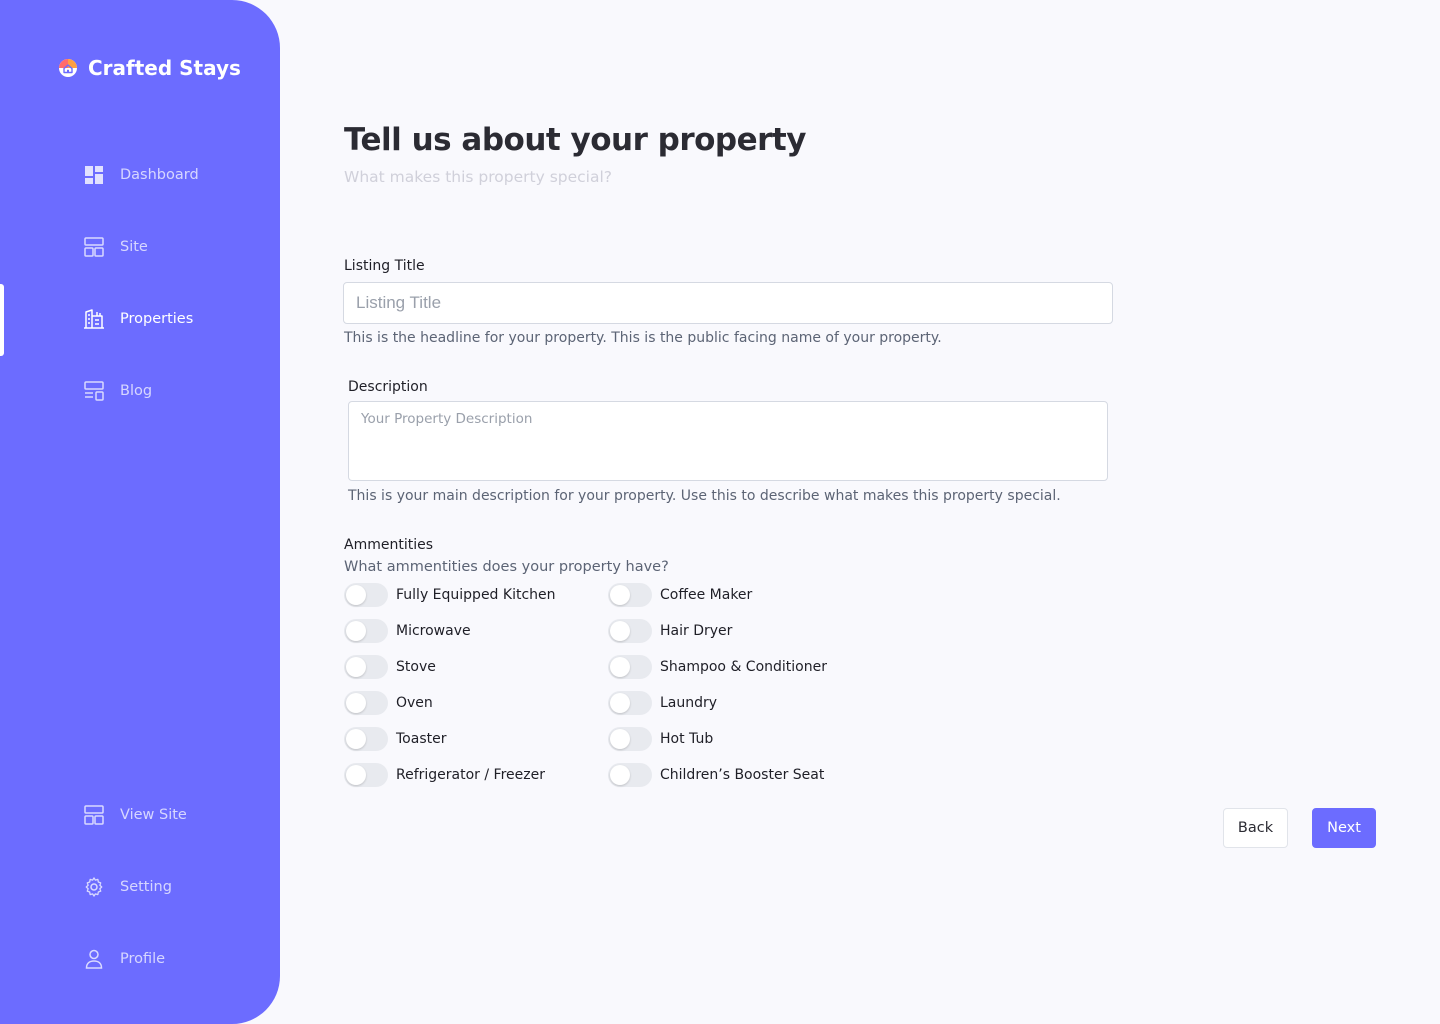 The image size is (1440, 1024). Describe the element at coordinates (146, 887) in the screenshot. I see `nav-label: Setting` at that location.